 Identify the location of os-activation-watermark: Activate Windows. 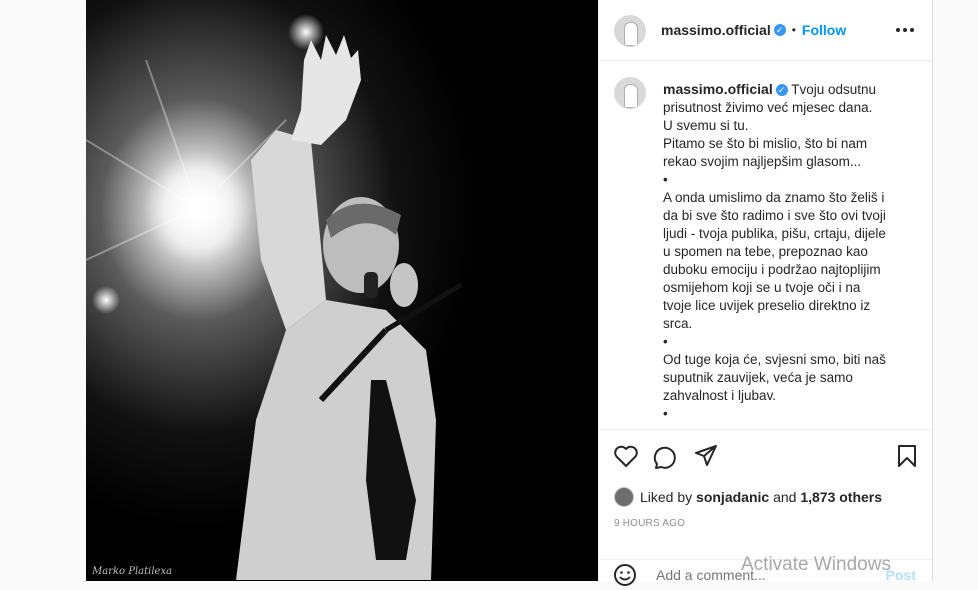
(816, 564).